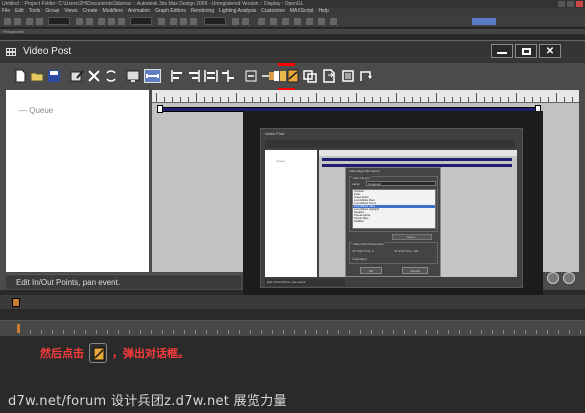 This screenshot has width=585, height=413. What do you see at coordinates (292, 52) in the screenshot?
I see `video-post-titlebar: Video Post ✕` at bounding box center [292, 52].